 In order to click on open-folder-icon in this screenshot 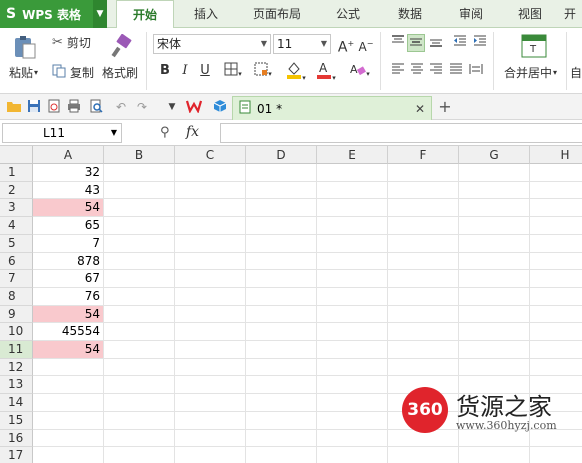, I will do `click(14, 107)`.